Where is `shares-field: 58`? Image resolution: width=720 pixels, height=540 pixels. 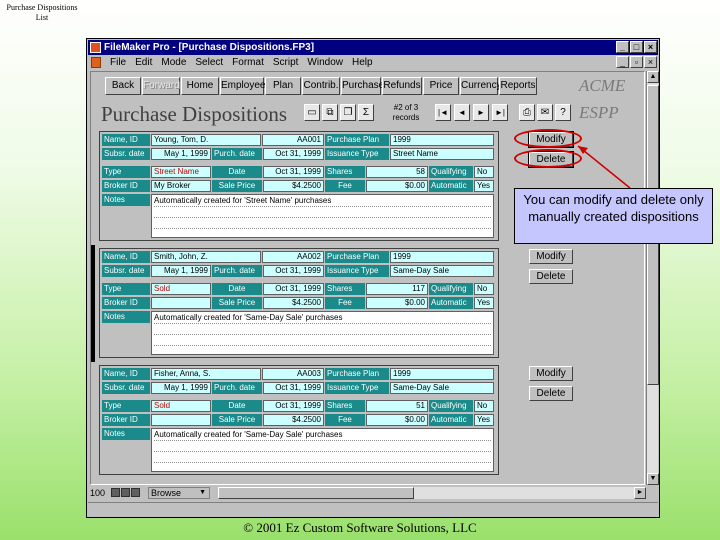
shares-field: 58 is located at coordinates (397, 172).